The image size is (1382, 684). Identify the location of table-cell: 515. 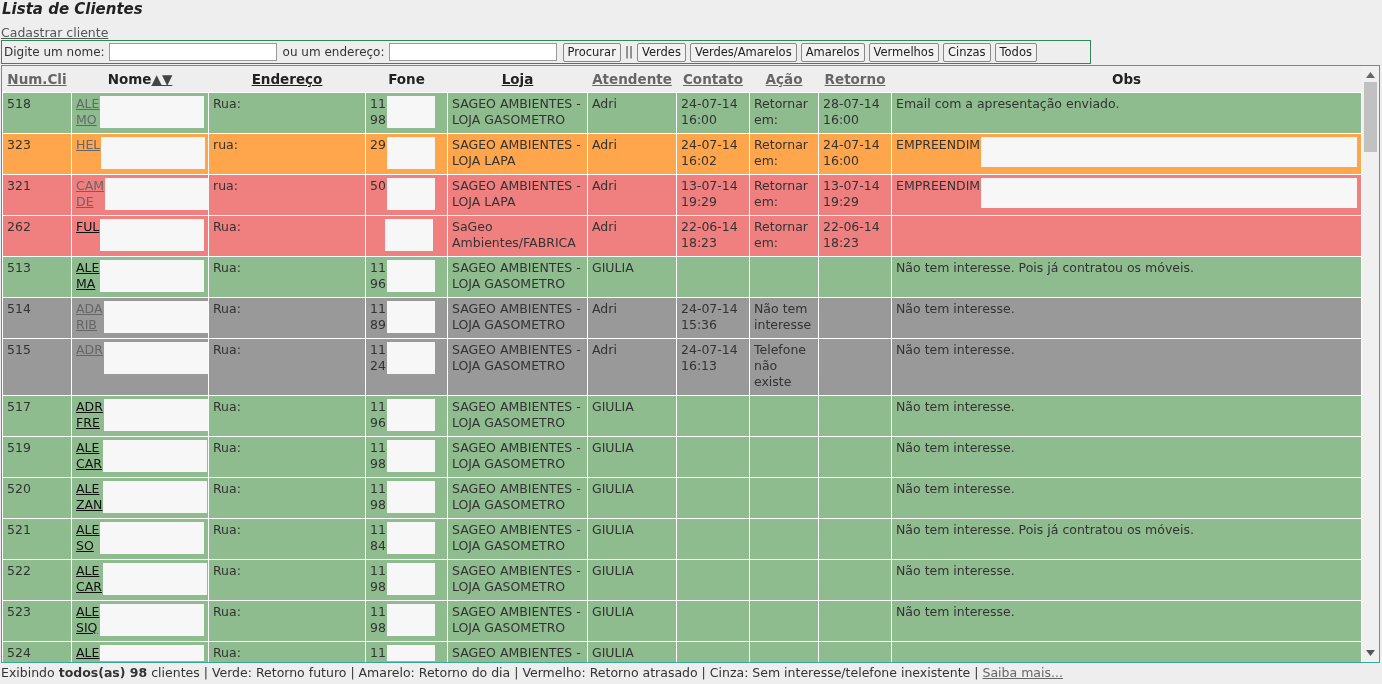
(19, 349).